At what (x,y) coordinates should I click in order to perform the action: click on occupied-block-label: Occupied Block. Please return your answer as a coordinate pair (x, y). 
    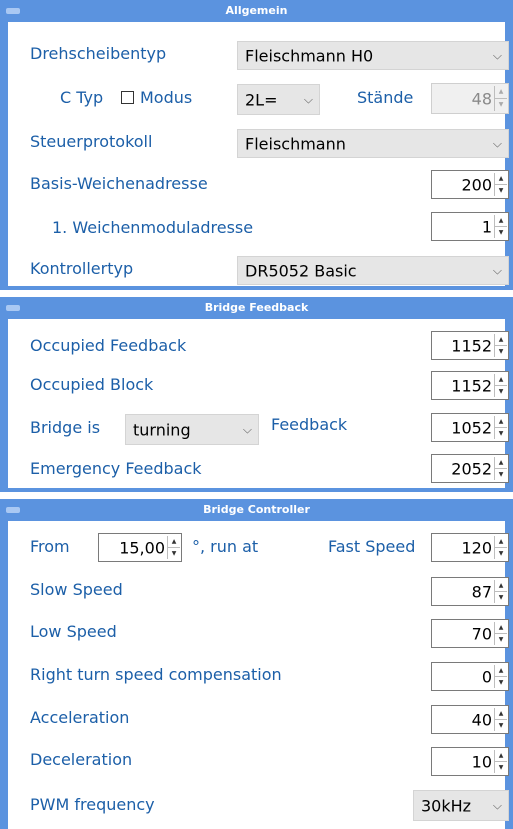
    Looking at the image, I should click on (92, 384).